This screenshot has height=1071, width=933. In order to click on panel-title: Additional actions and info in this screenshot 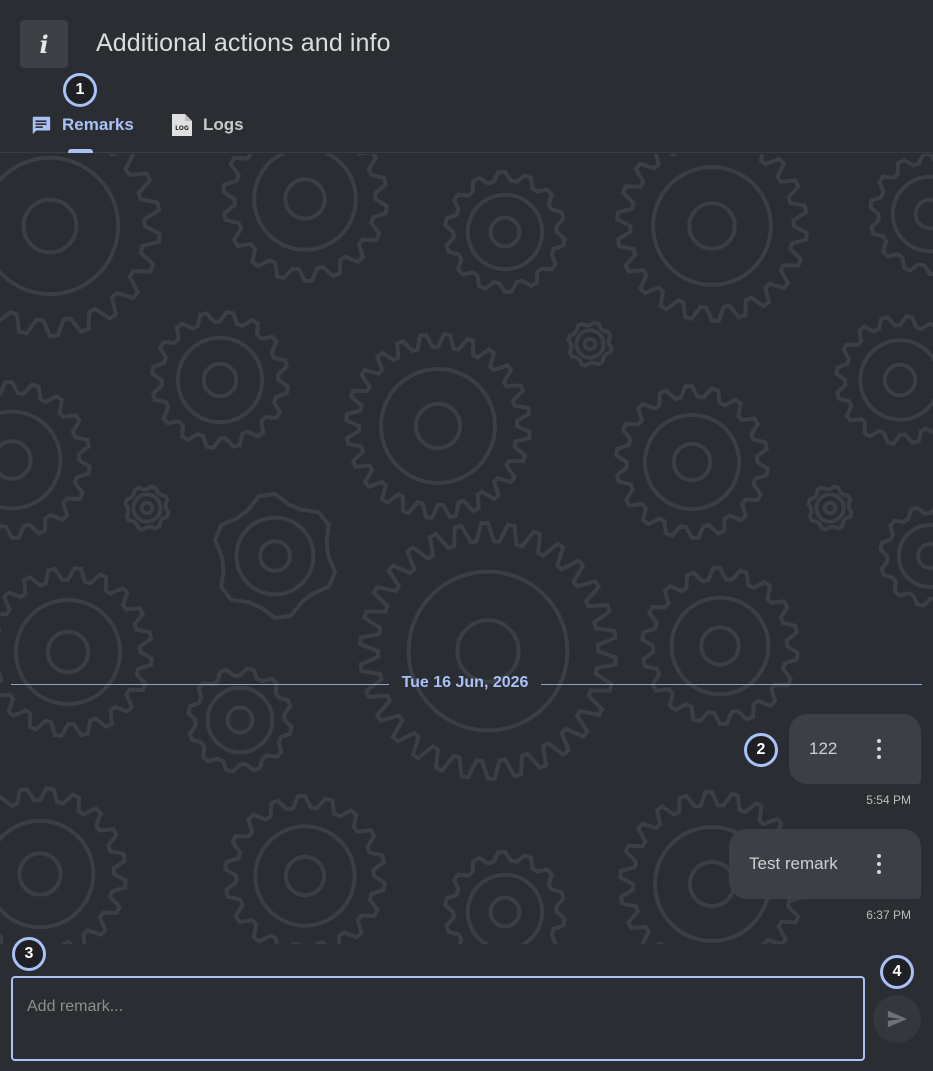, I will do `click(243, 43)`.